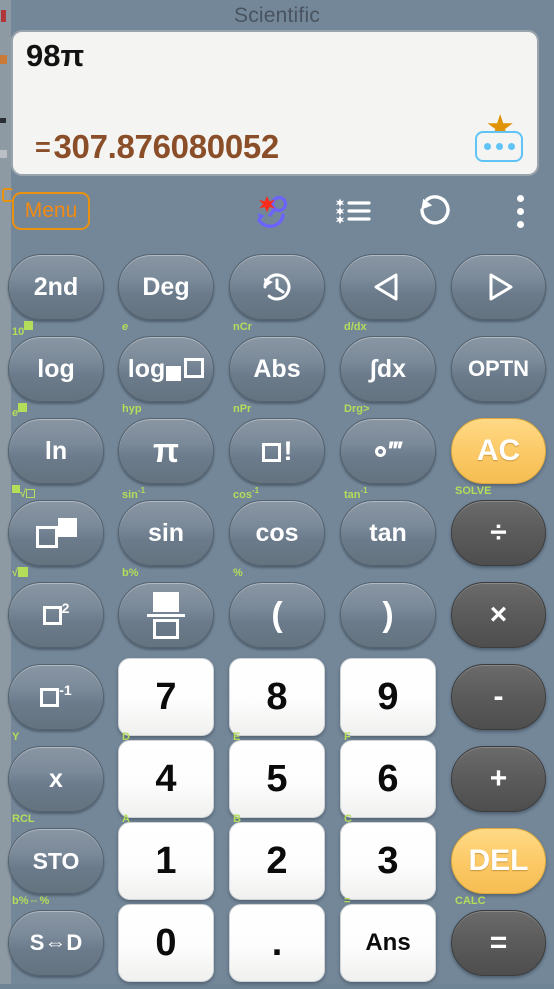  I want to click on keypad-row: 10 e nCr d/dx log log Abs ∫dx OPTN, so click(277, 368).